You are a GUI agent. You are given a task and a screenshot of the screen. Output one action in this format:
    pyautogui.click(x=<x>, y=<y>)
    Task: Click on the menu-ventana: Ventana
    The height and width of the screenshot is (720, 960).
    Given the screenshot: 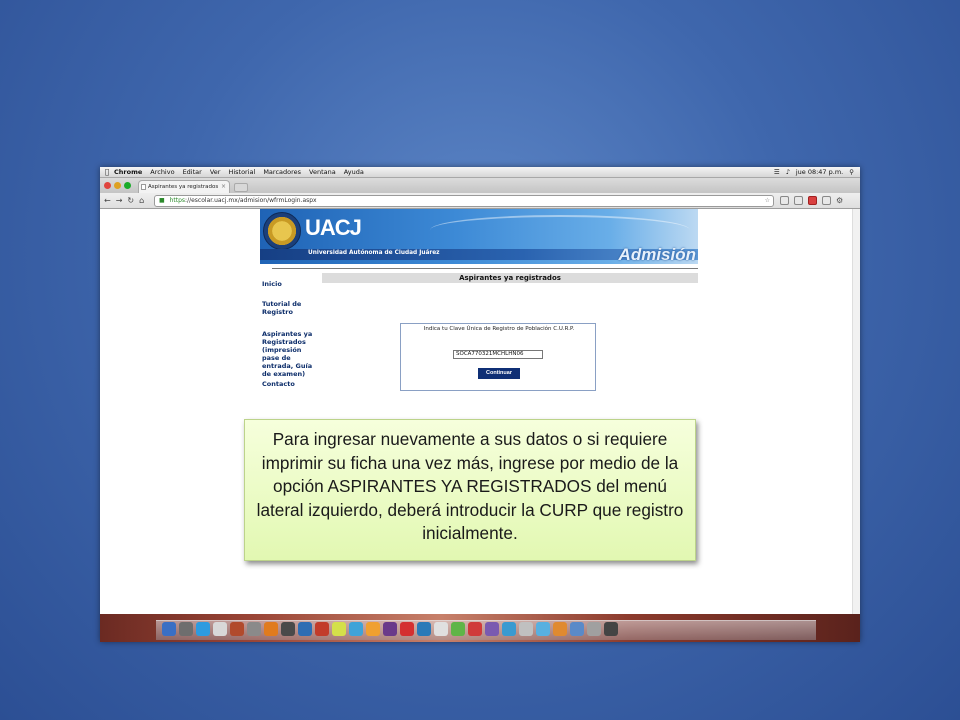 What is the action you would take?
    pyautogui.click(x=322, y=172)
    